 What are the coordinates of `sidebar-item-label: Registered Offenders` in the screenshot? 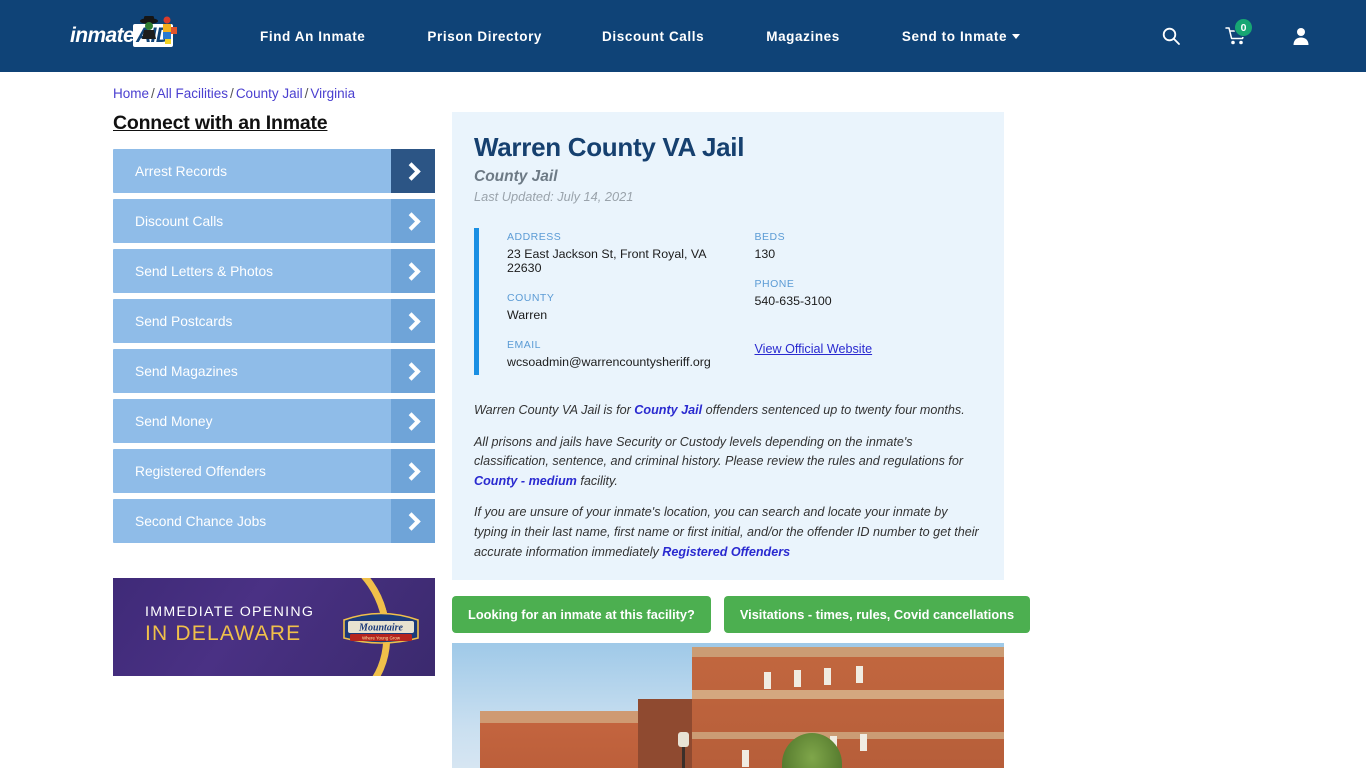 It's located at (200, 471).